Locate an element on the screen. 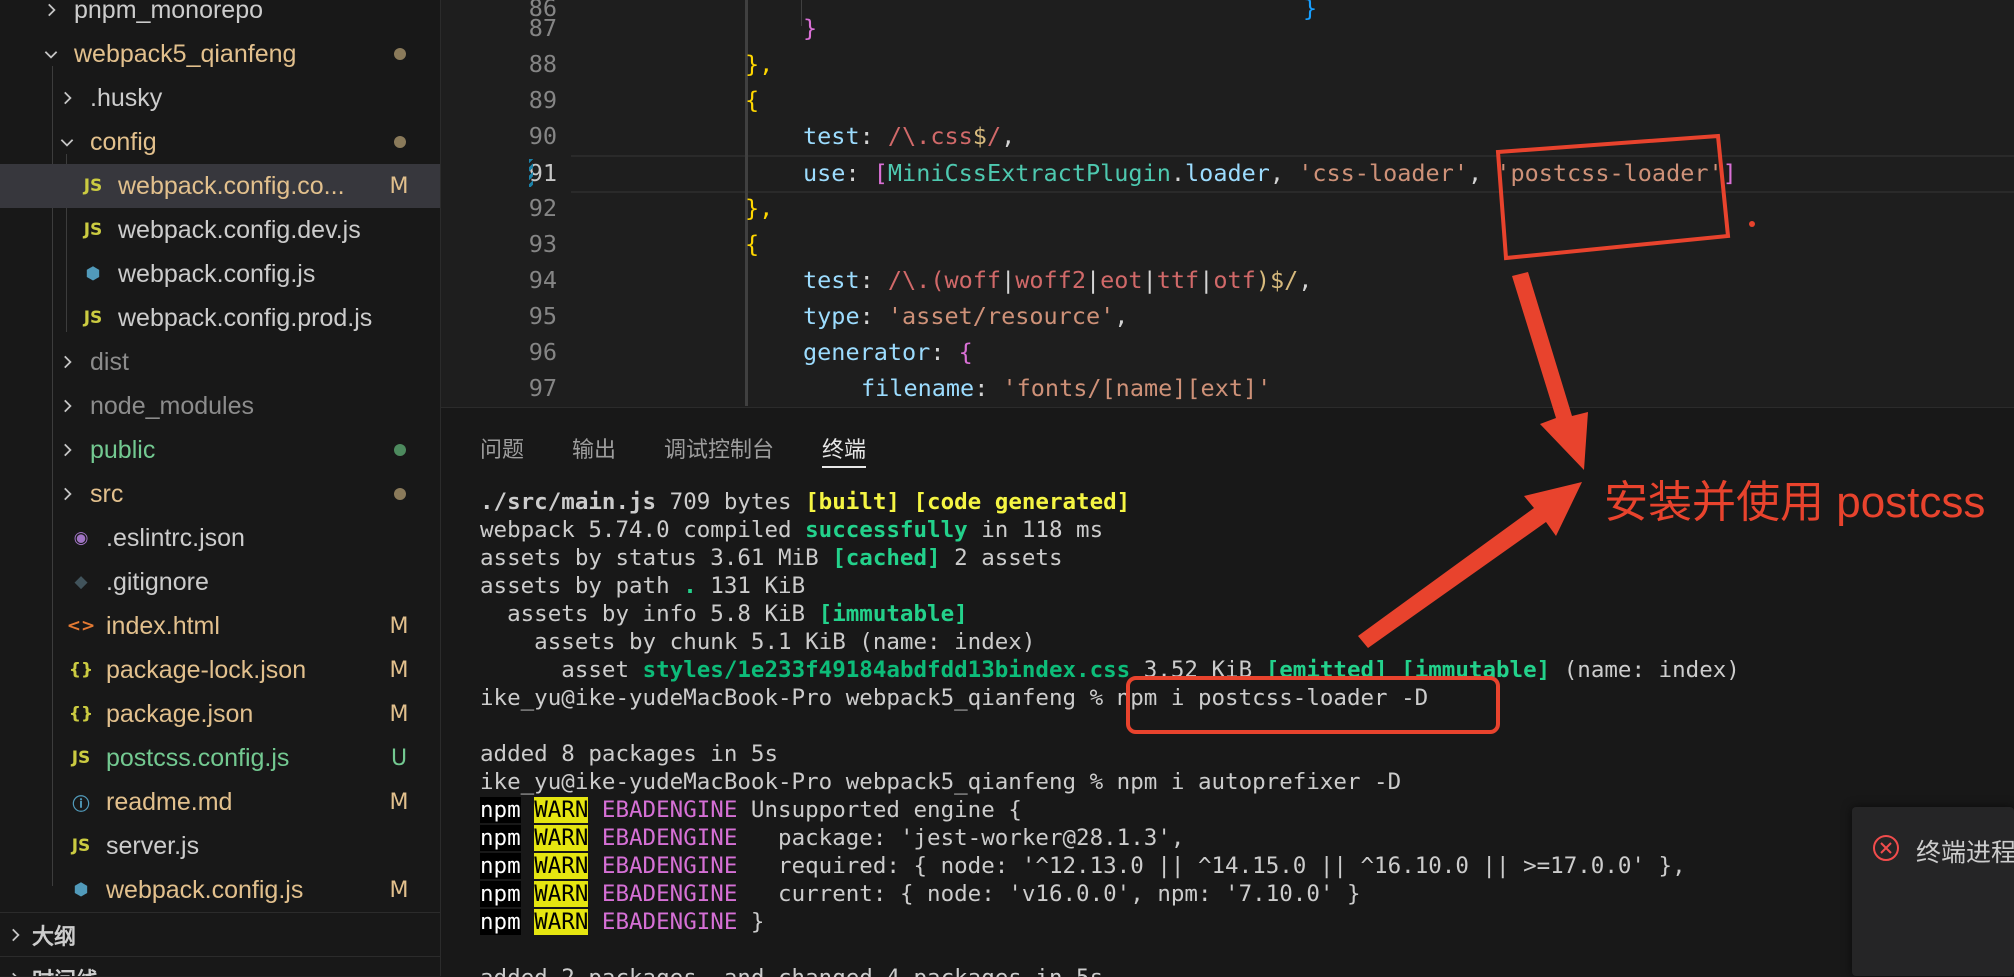 The width and height of the screenshot is (2014, 977). file-type-icon: <> is located at coordinates (81, 626).